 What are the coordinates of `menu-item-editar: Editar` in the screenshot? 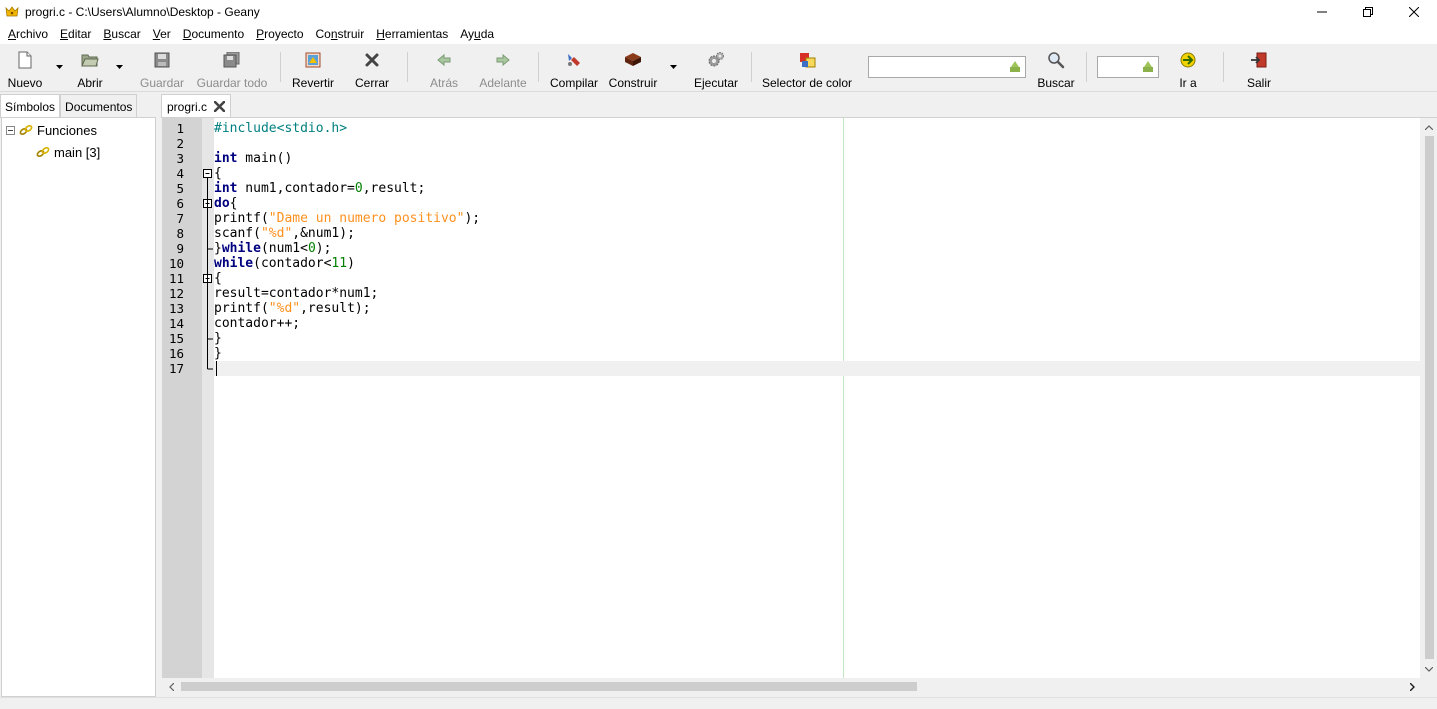 It's located at (75, 34).